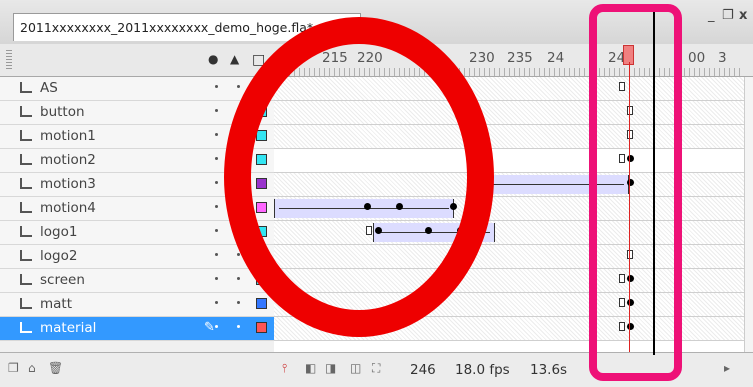  I want to click on layer-name: motion2, so click(68, 160).